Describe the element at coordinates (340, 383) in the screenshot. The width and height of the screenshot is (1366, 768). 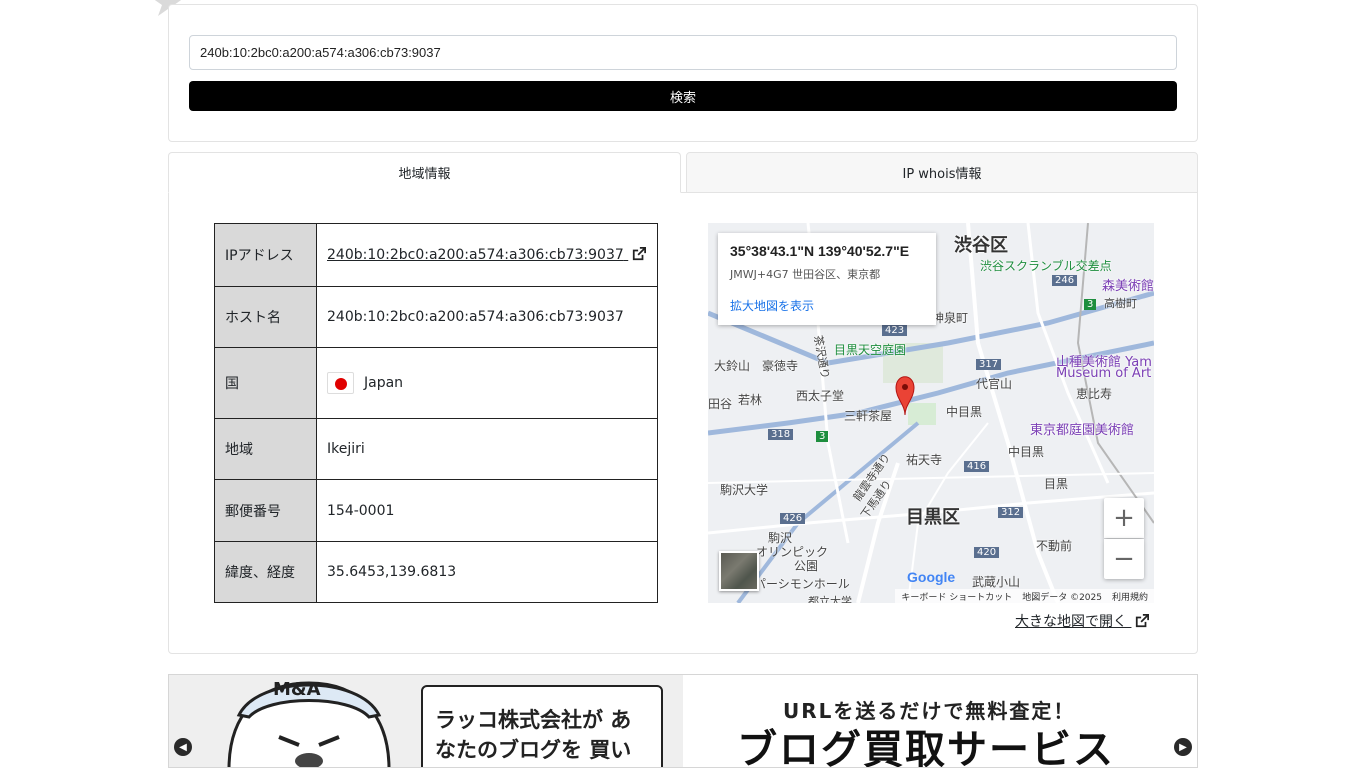
I see `japan-flag-icon` at that location.